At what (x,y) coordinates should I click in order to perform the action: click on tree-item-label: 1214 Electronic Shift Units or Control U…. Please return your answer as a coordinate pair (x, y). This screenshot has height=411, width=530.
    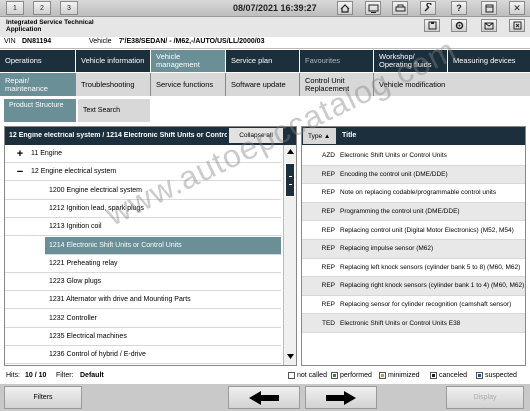
    Looking at the image, I should click on (115, 245).